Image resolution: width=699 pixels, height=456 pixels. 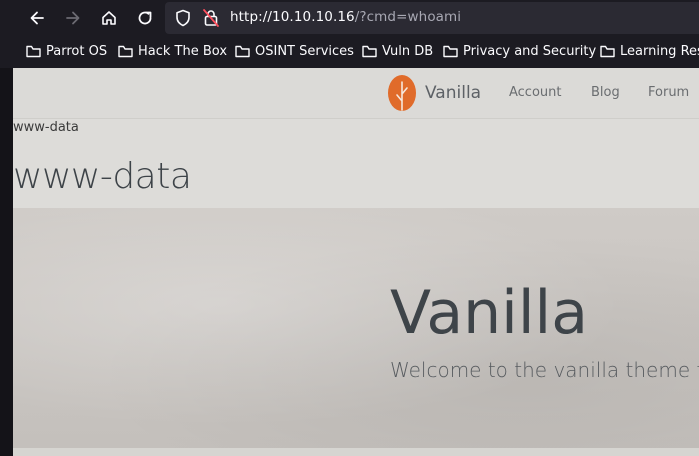 What do you see at coordinates (292, 17) in the screenshot?
I see `url-host: http://10.10.10.16` at bounding box center [292, 17].